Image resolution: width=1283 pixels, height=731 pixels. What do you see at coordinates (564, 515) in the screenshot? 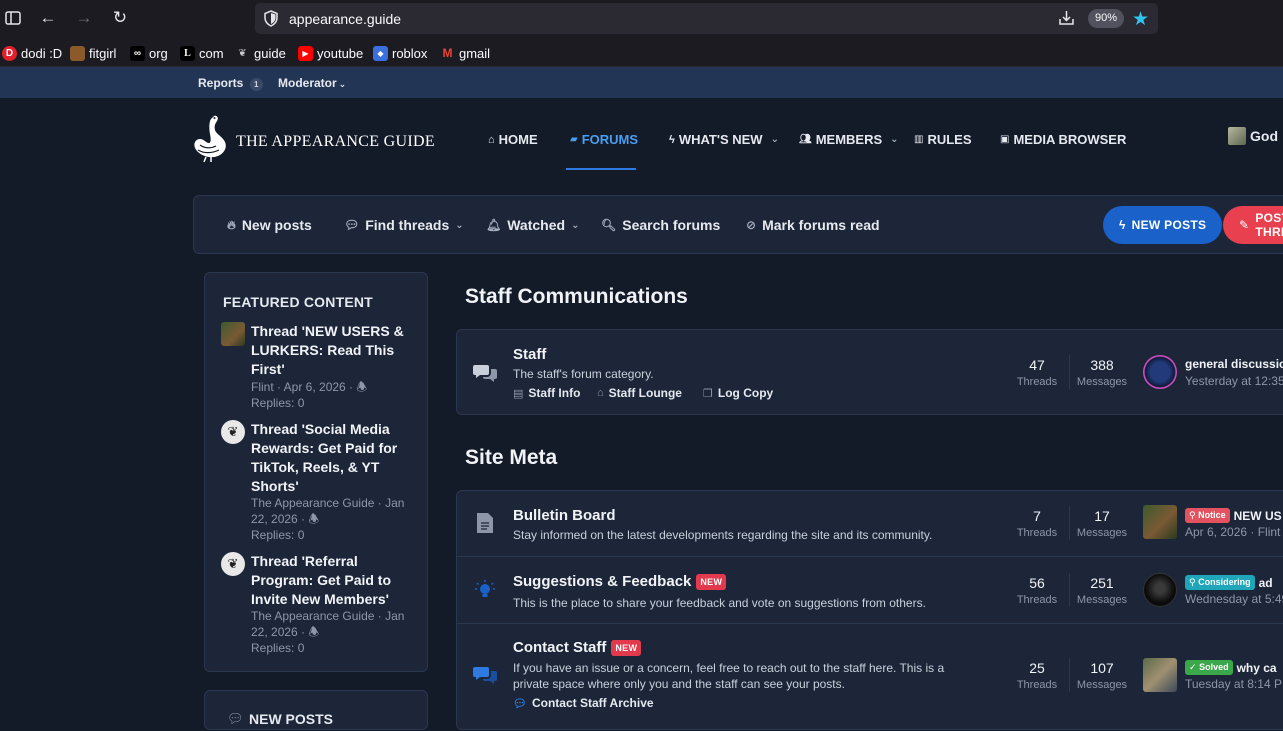
I see `forum-title: Bulletin Board` at bounding box center [564, 515].